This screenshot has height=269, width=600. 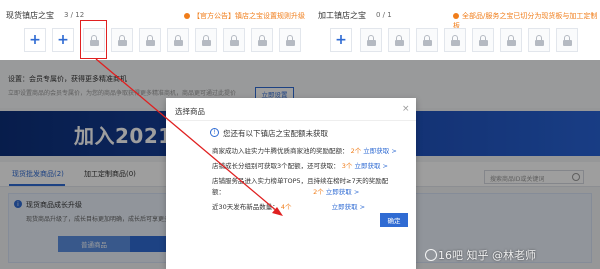 What do you see at coordinates (487, 255) in the screenshot?
I see `watermark: 16吧 知乎 @林老师` at bounding box center [487, 255].